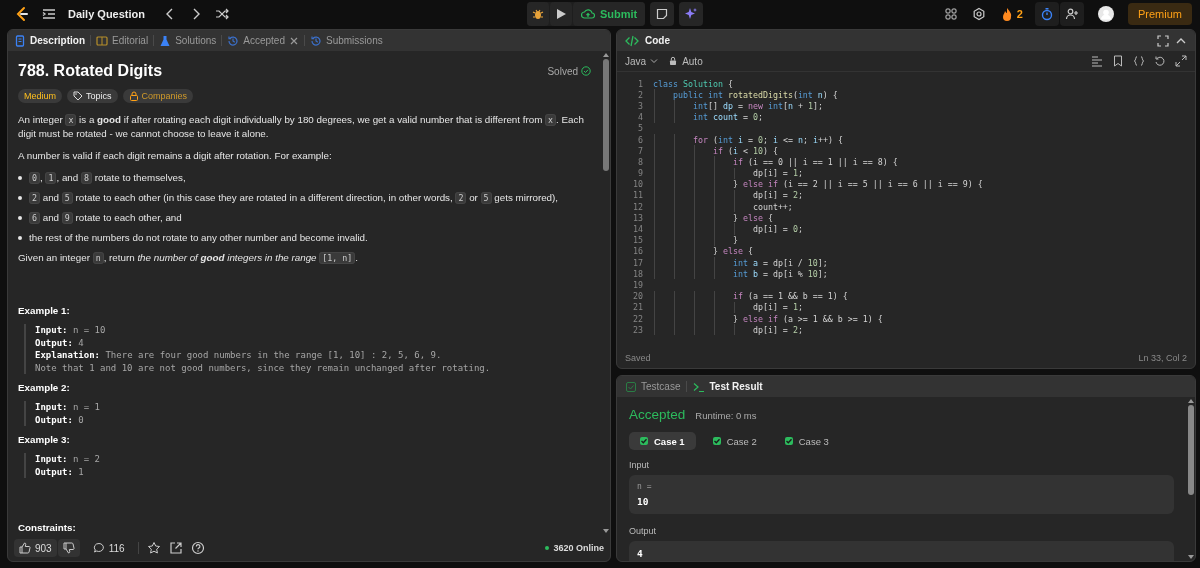  Describe the element at coordinates (44, 310) in the screenshot. I see `example-heading: Example 1:` at that location.